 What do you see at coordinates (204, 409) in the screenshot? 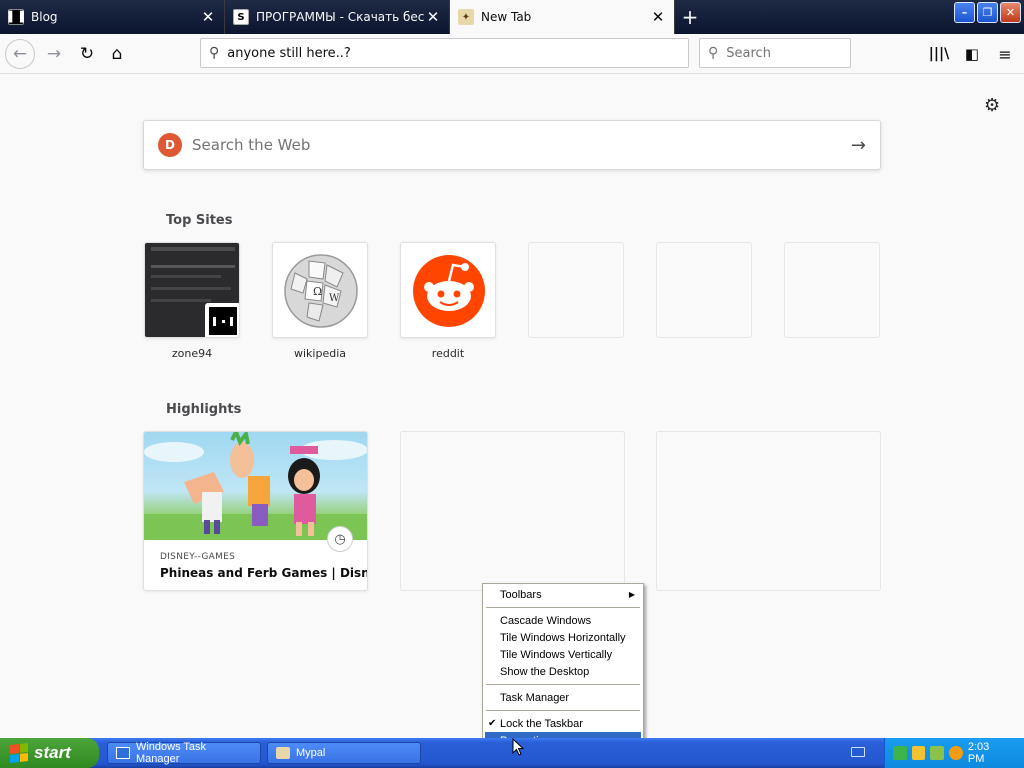
I see `highlights-title: Highlights` at bounding box center [204, 409].